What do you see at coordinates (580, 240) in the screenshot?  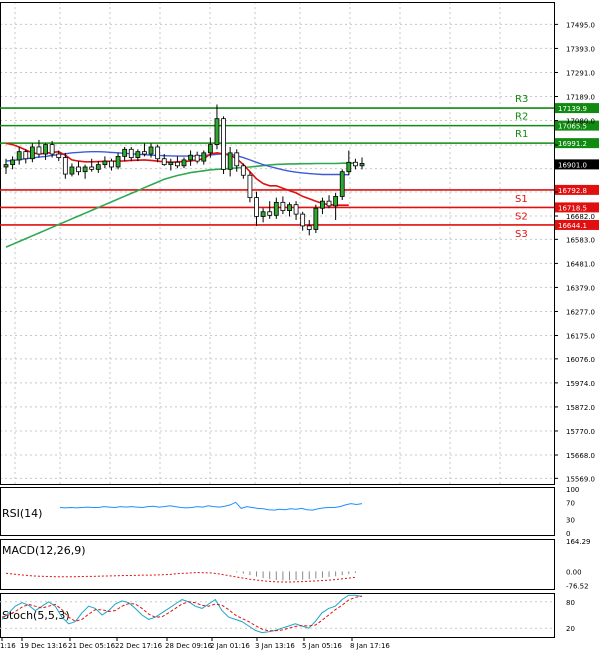 I see `price-tick-label: 16583.0` at bounding box center [580, 240].